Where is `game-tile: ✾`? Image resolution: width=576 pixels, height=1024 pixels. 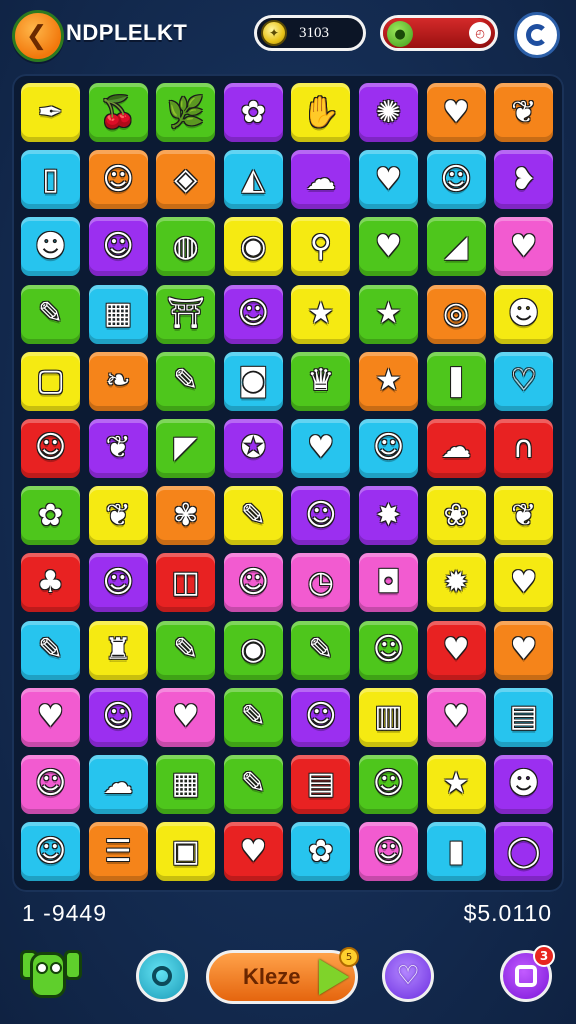
game-tile: ✾ is located at coordinates (186, 516).